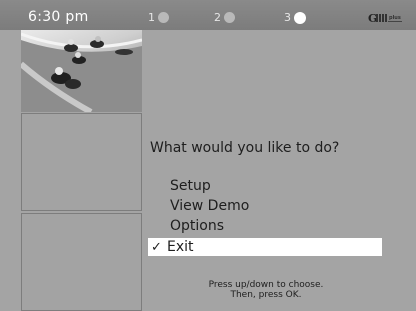  Describe the element at coordinates (265, 186) in the screenshot. I see `menu-item-setup: Setup` at that location.